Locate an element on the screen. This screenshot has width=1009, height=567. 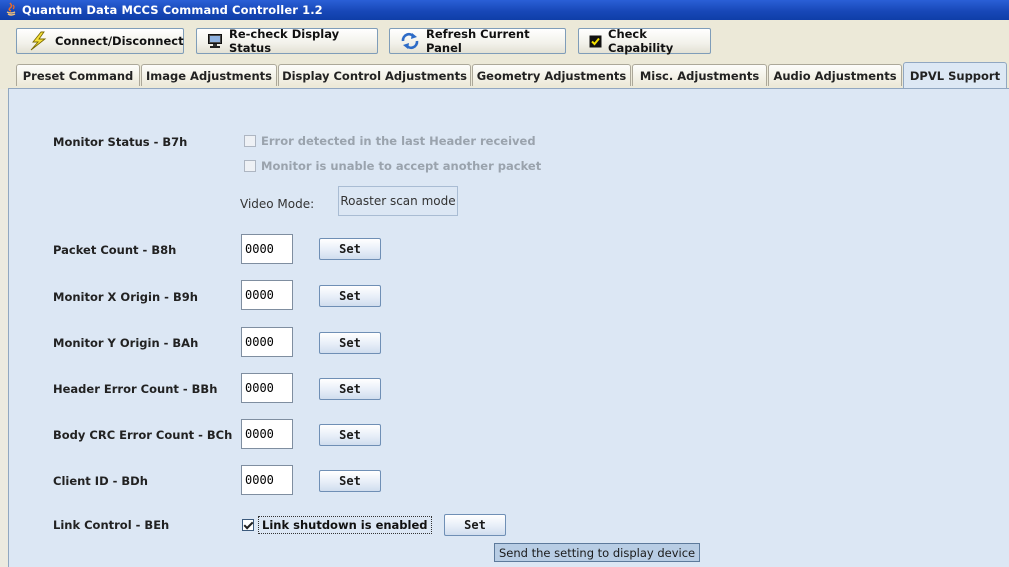
recheck-label: Re-check Display Status is located at coordinates (284, 41).